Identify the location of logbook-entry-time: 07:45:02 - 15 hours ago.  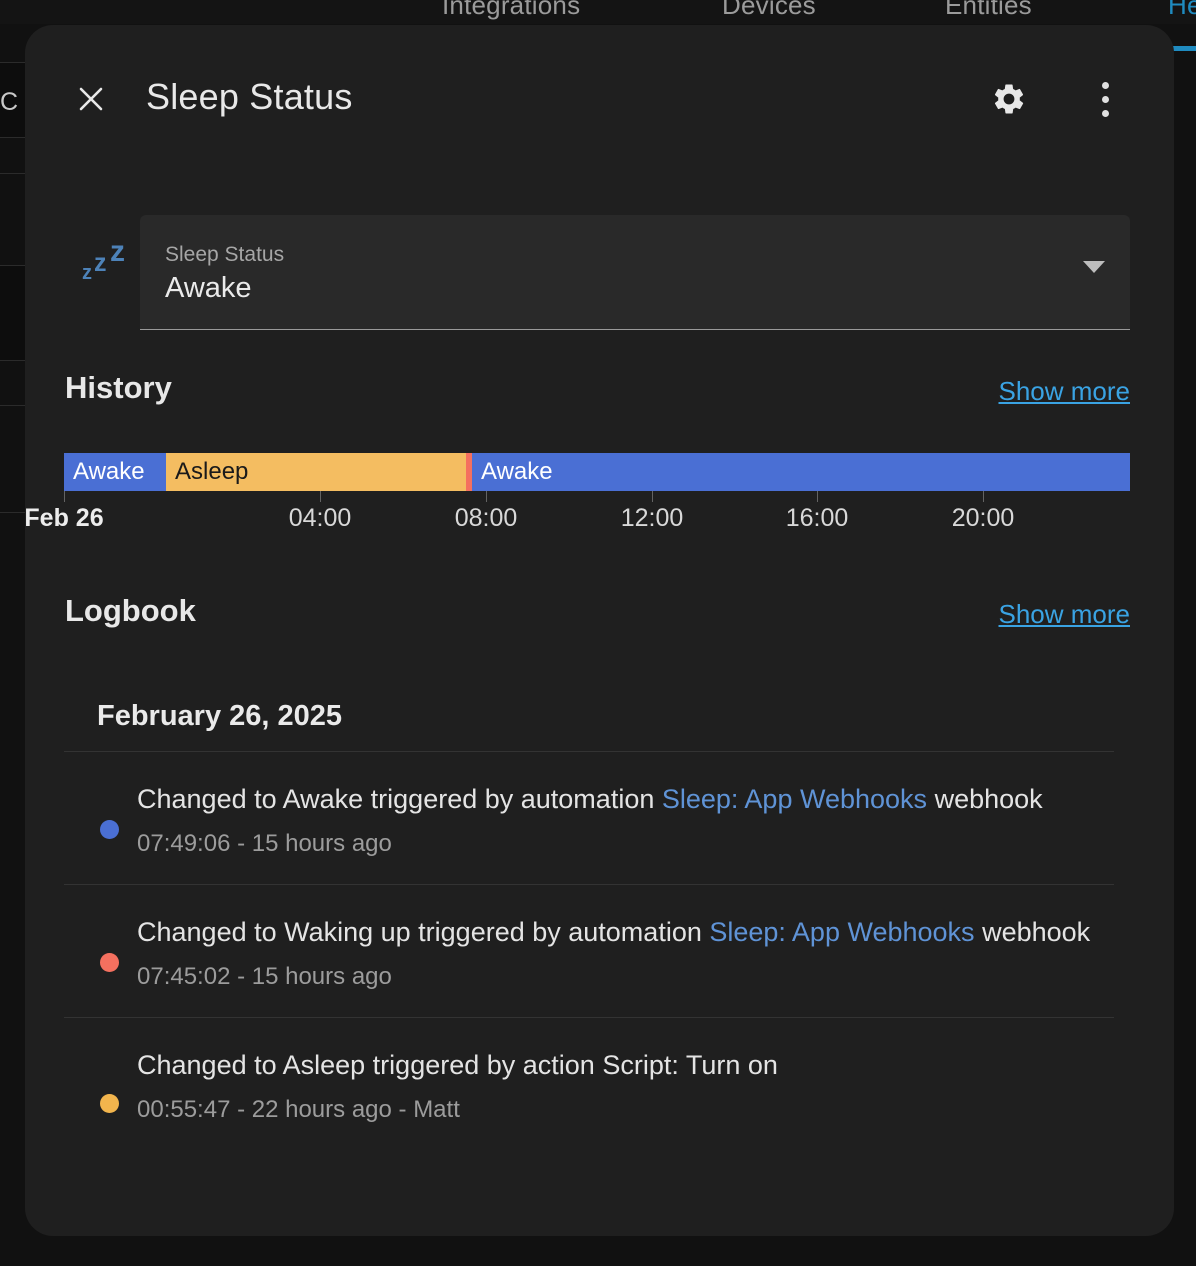
(264, 976).